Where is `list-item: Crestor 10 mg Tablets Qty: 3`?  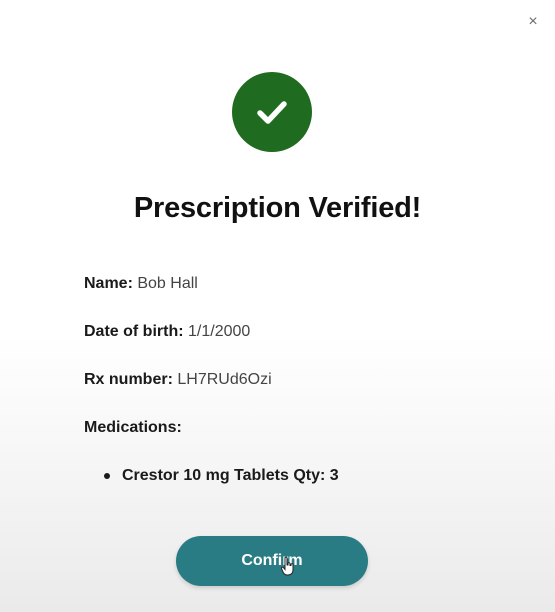
list-item: Crestor 10 mg Tablets Qty: 3 is located at coordinates (221, 476).